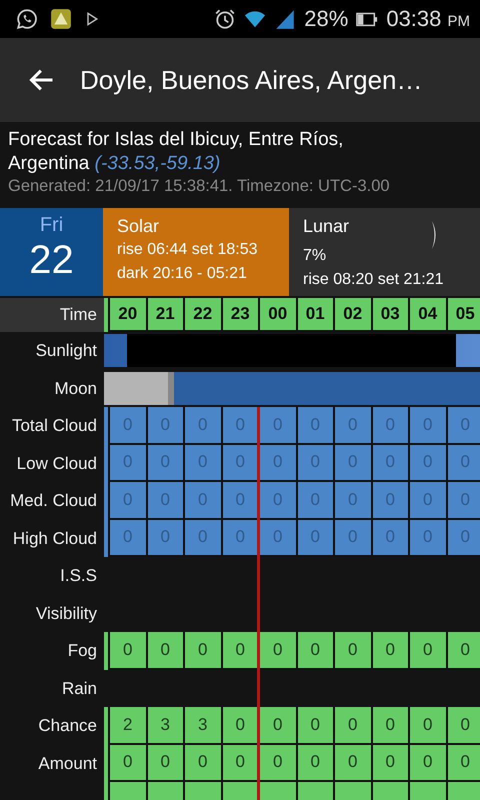 The image size is (480, 800). What do you see at coordinates (427, 315) in the screenshot?
I see `hour-cell: 04` at bounding box center [427, 315].